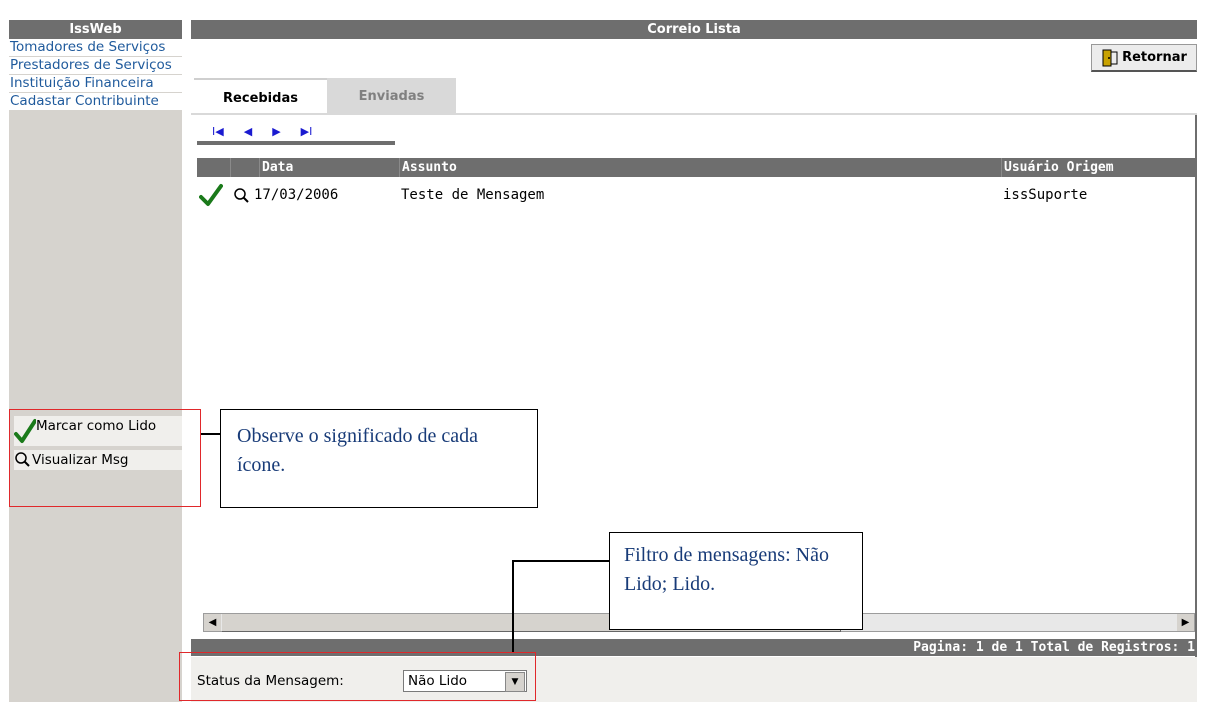 The width and height of the screenshot is (1206, 702). I want to click on column-assunto: Assunto, so click(701, 167).